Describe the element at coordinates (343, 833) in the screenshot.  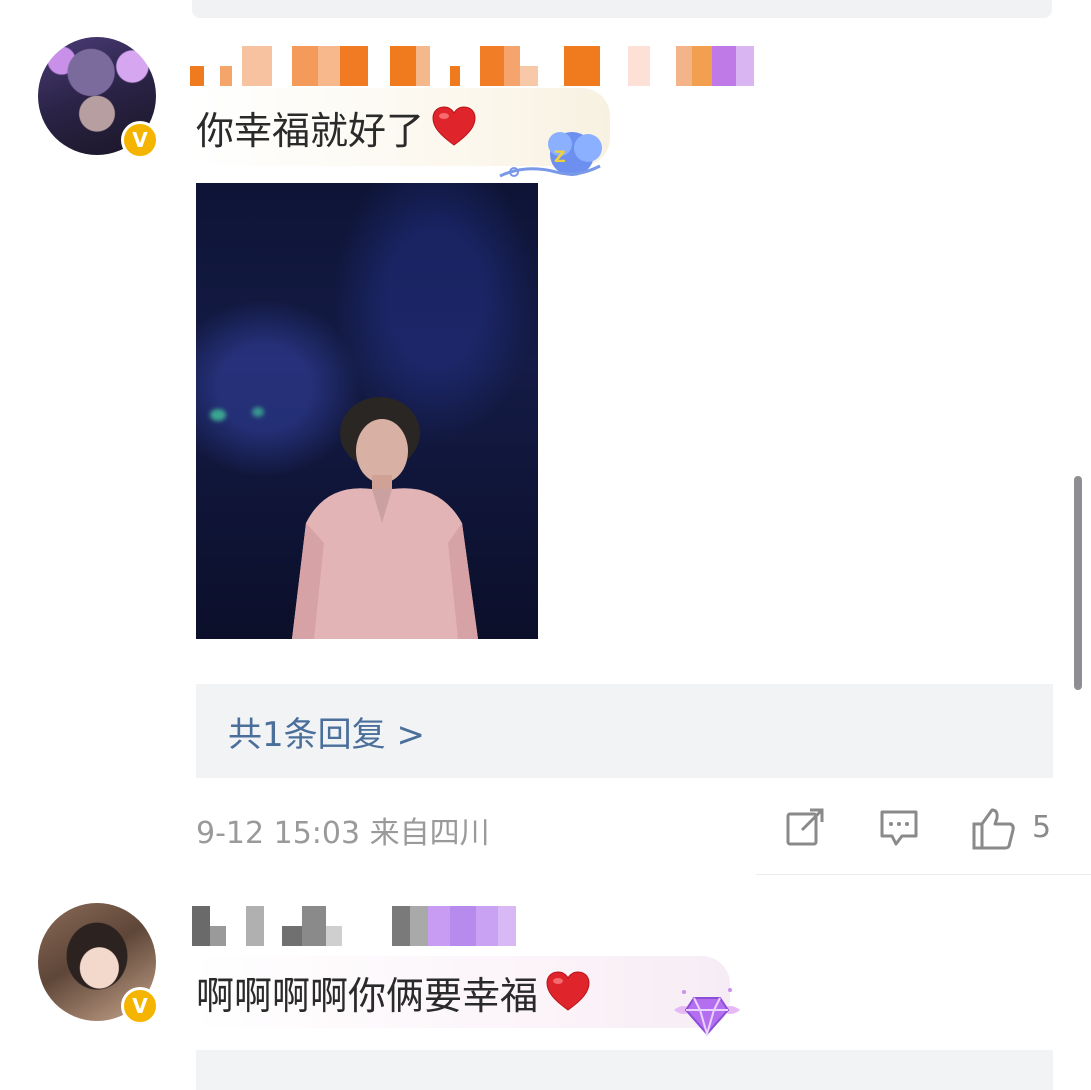
I see `comment-meta: 9-12 15:03 来自四川` at that location.